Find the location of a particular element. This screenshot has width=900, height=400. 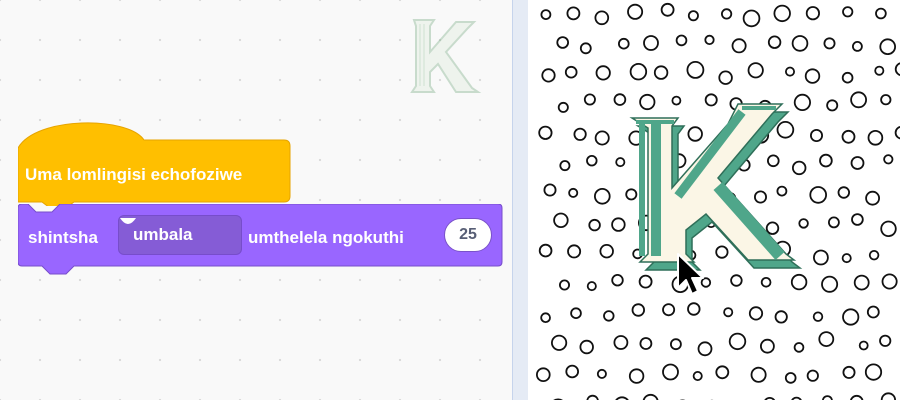

sprite-watermark-icon is located at coordinates (446, 56).